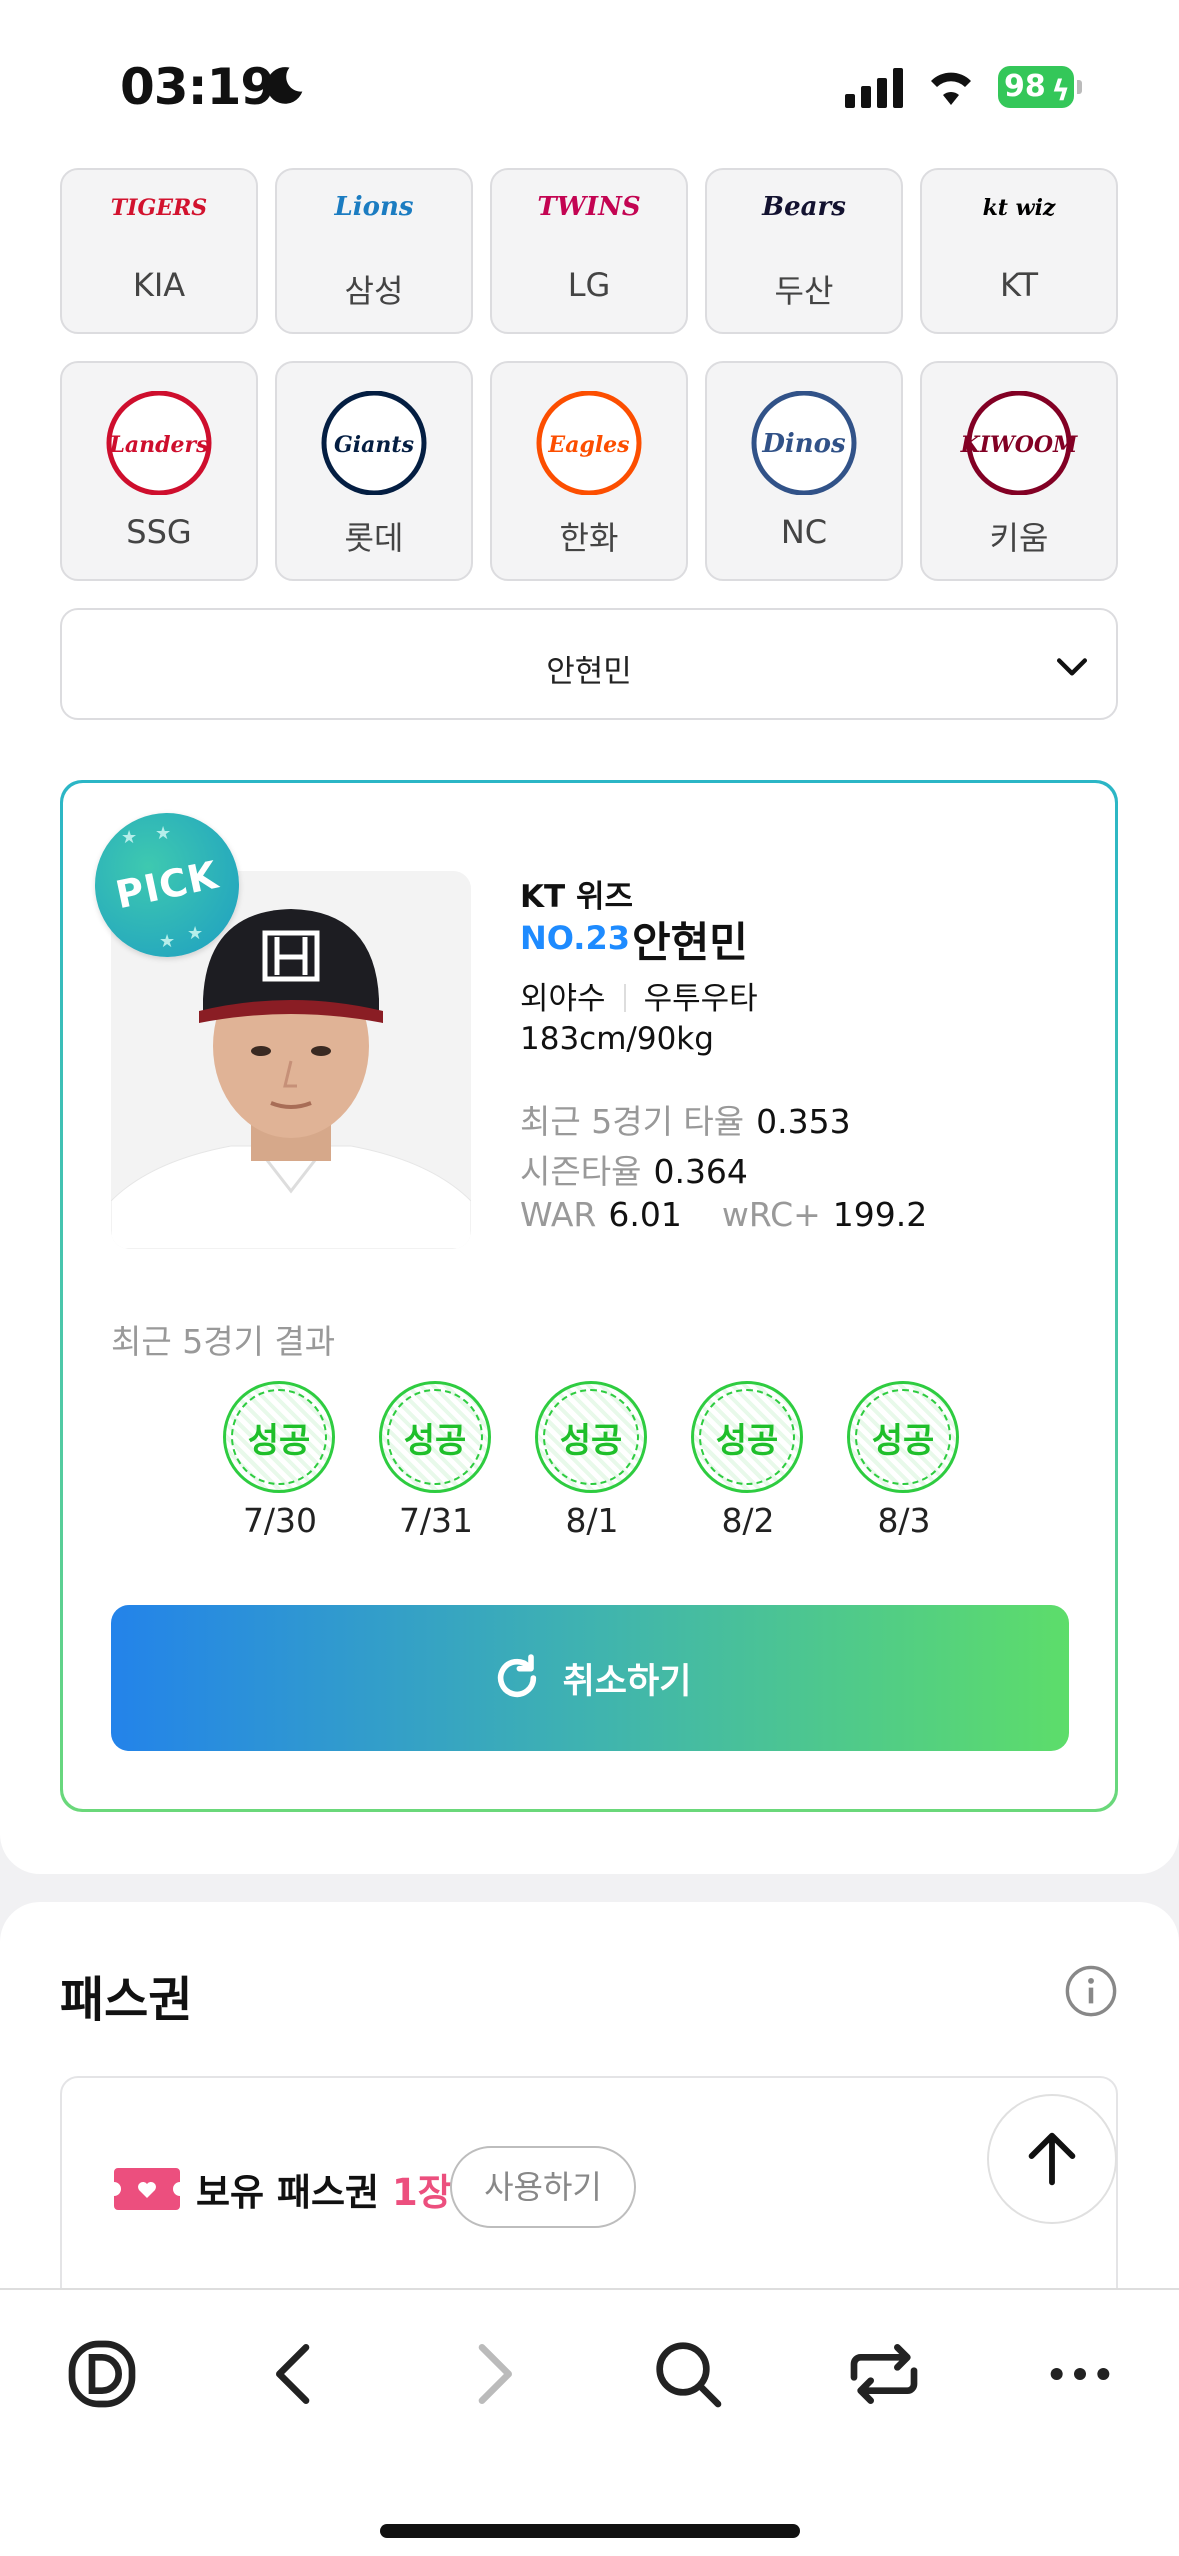  I want to click on nc-dinos-logo: Dinos, so click(804, 443).